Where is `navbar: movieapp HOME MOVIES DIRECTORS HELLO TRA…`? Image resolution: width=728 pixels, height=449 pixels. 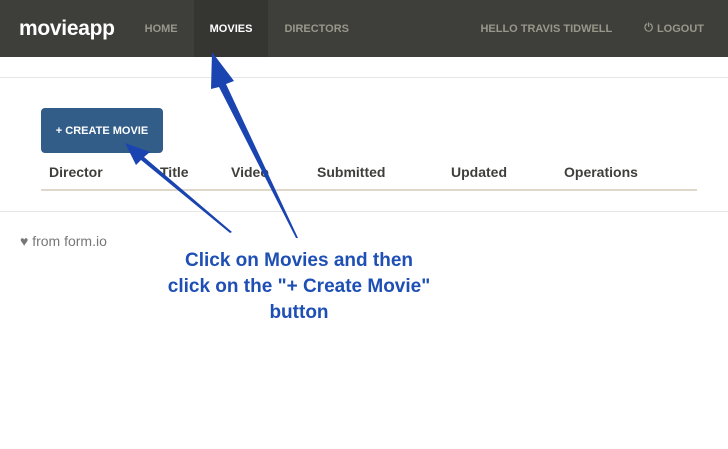 navbar: movieapp HOME MOVIES DIRECTORS HELLO TRA… is located at coordinates (364, 28).